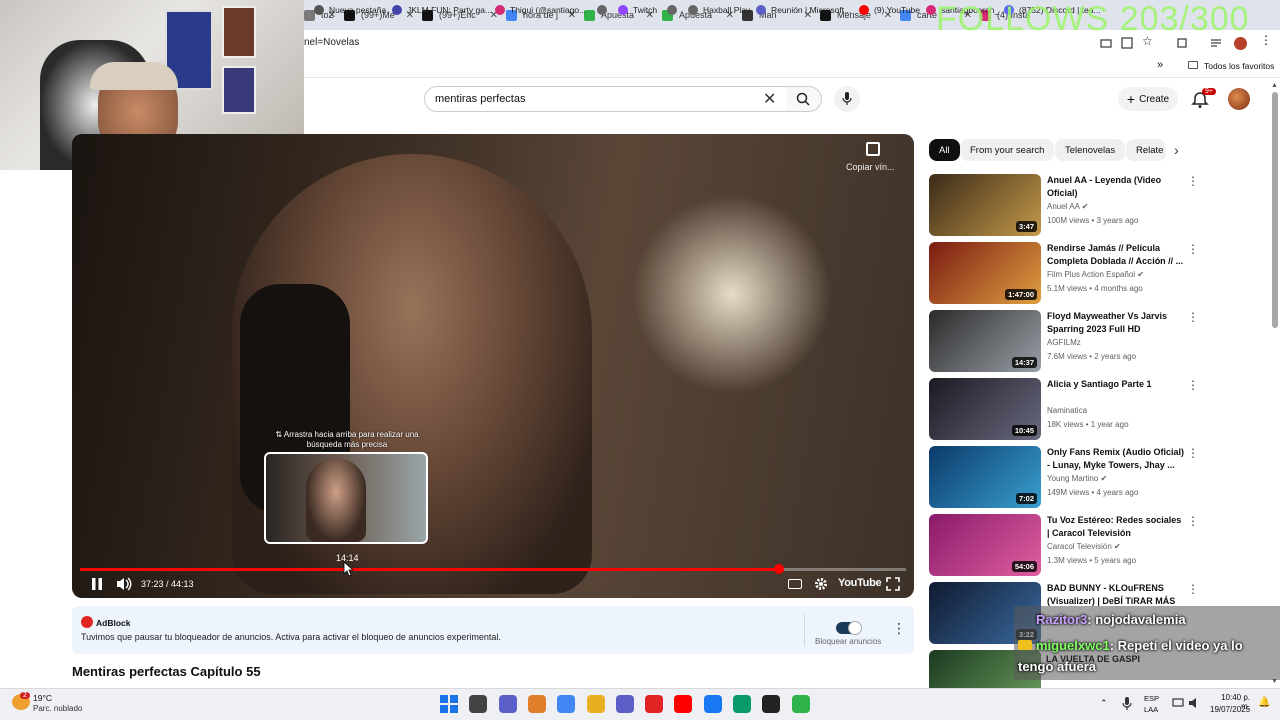  What do you see at coordinates (1178, 703) in the screenshot?
I see `network-icon` at bounding box center [1178, 703].